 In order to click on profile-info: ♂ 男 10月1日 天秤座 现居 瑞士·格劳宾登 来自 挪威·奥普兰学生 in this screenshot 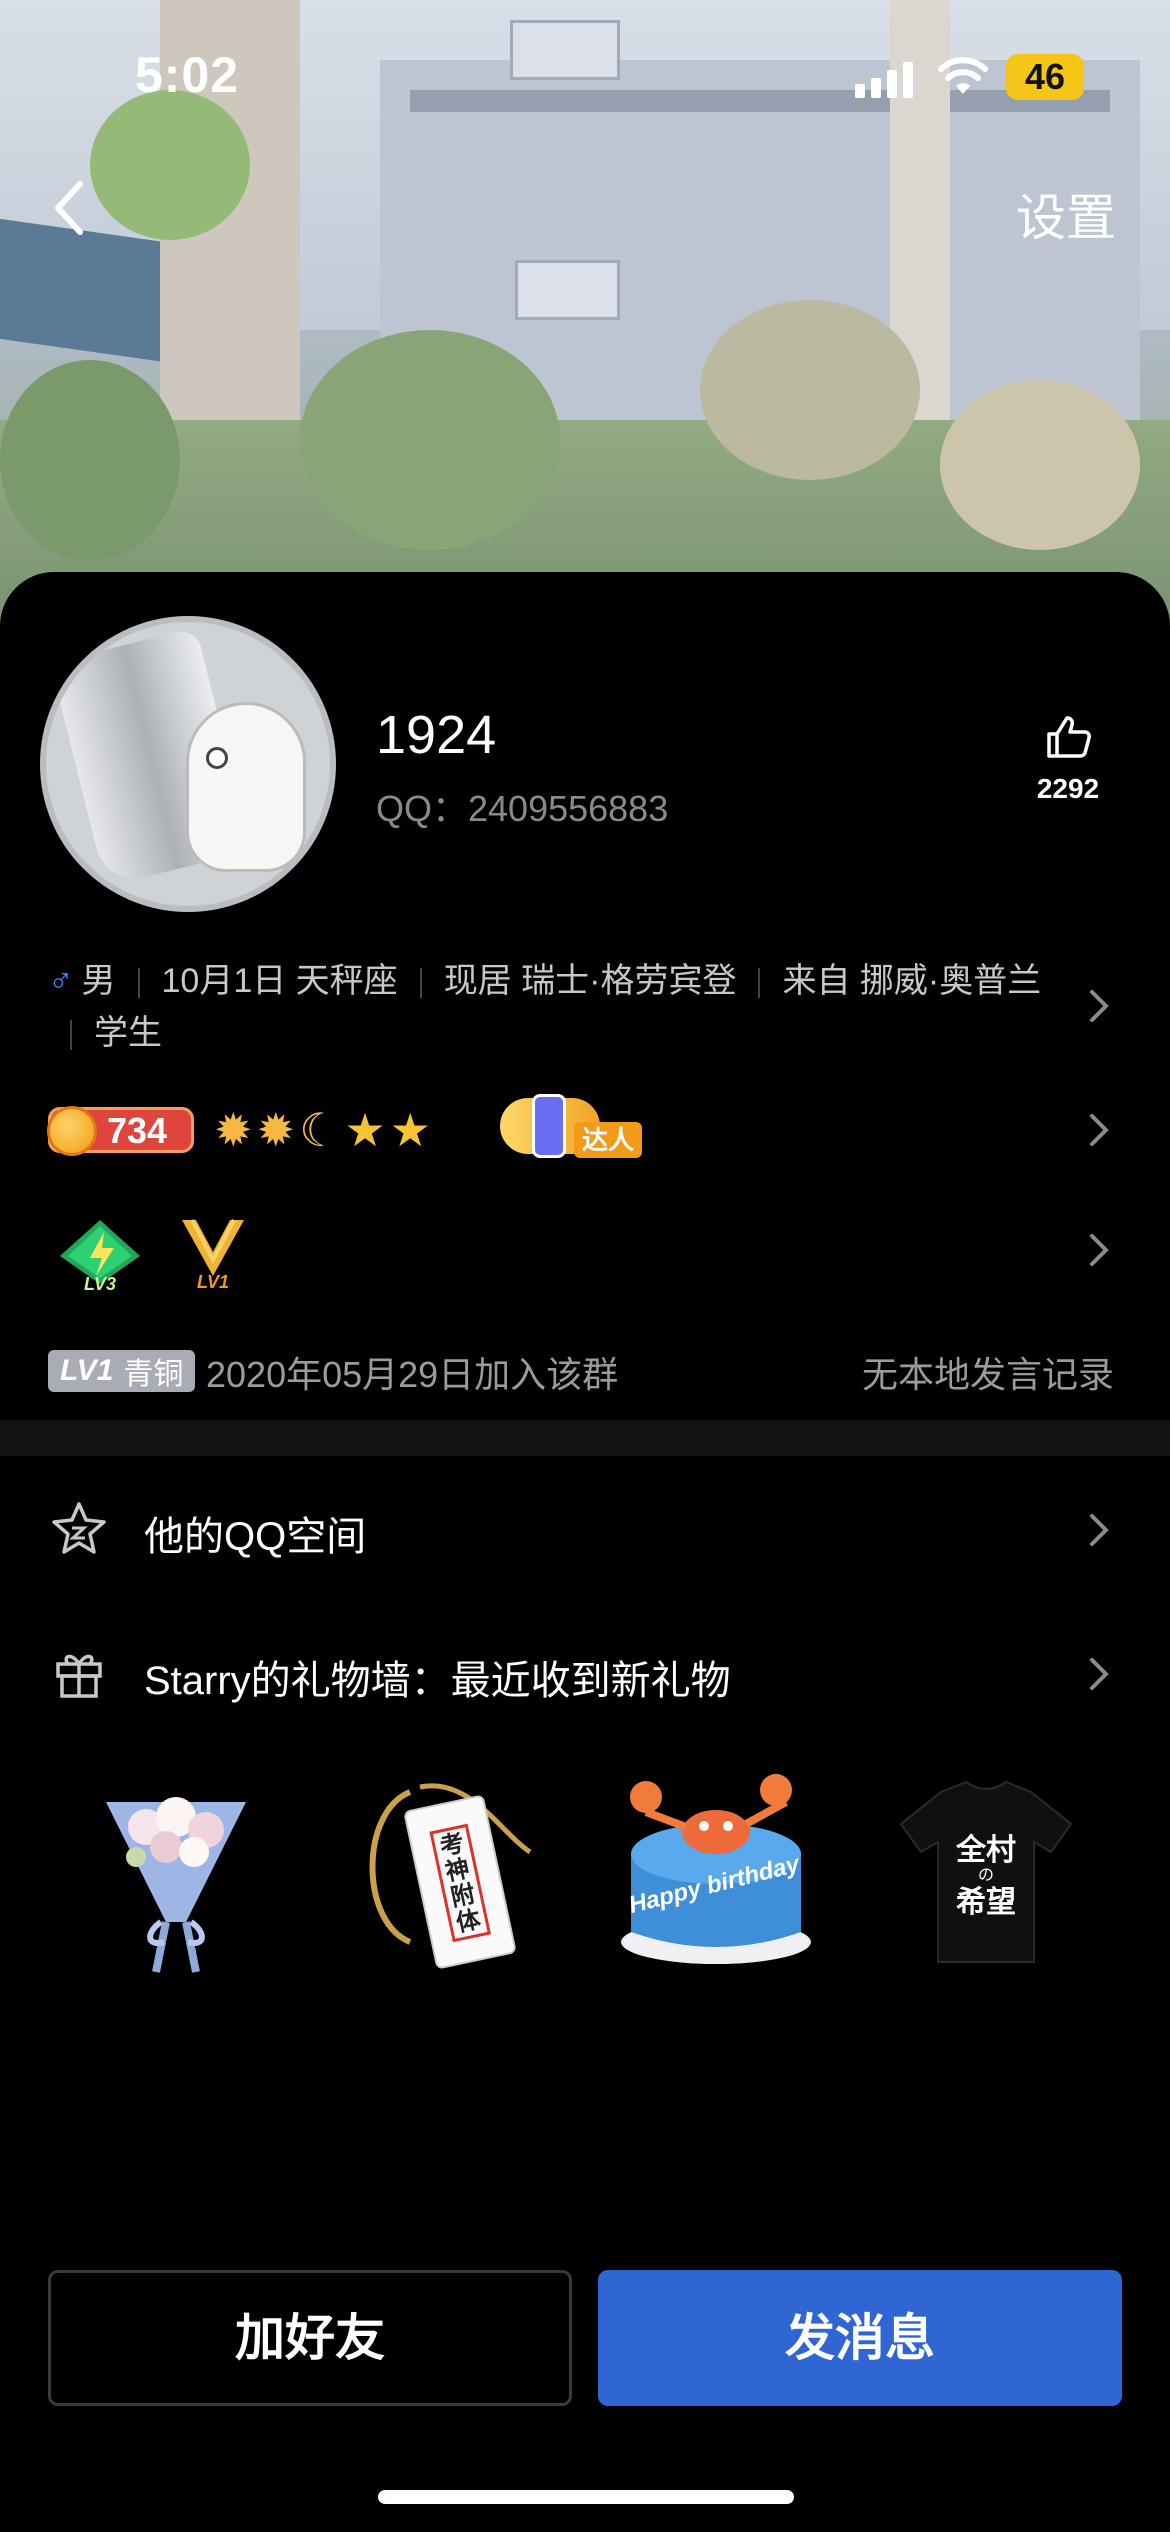, I will do `click(563, 1007)`.